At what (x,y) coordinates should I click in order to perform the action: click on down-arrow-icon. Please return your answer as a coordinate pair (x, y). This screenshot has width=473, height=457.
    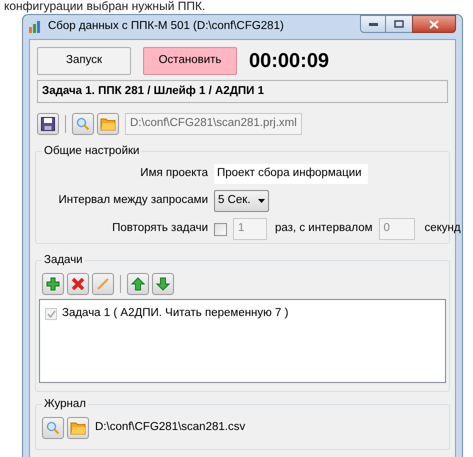
    Looking at the image, I should click on (163, 284).